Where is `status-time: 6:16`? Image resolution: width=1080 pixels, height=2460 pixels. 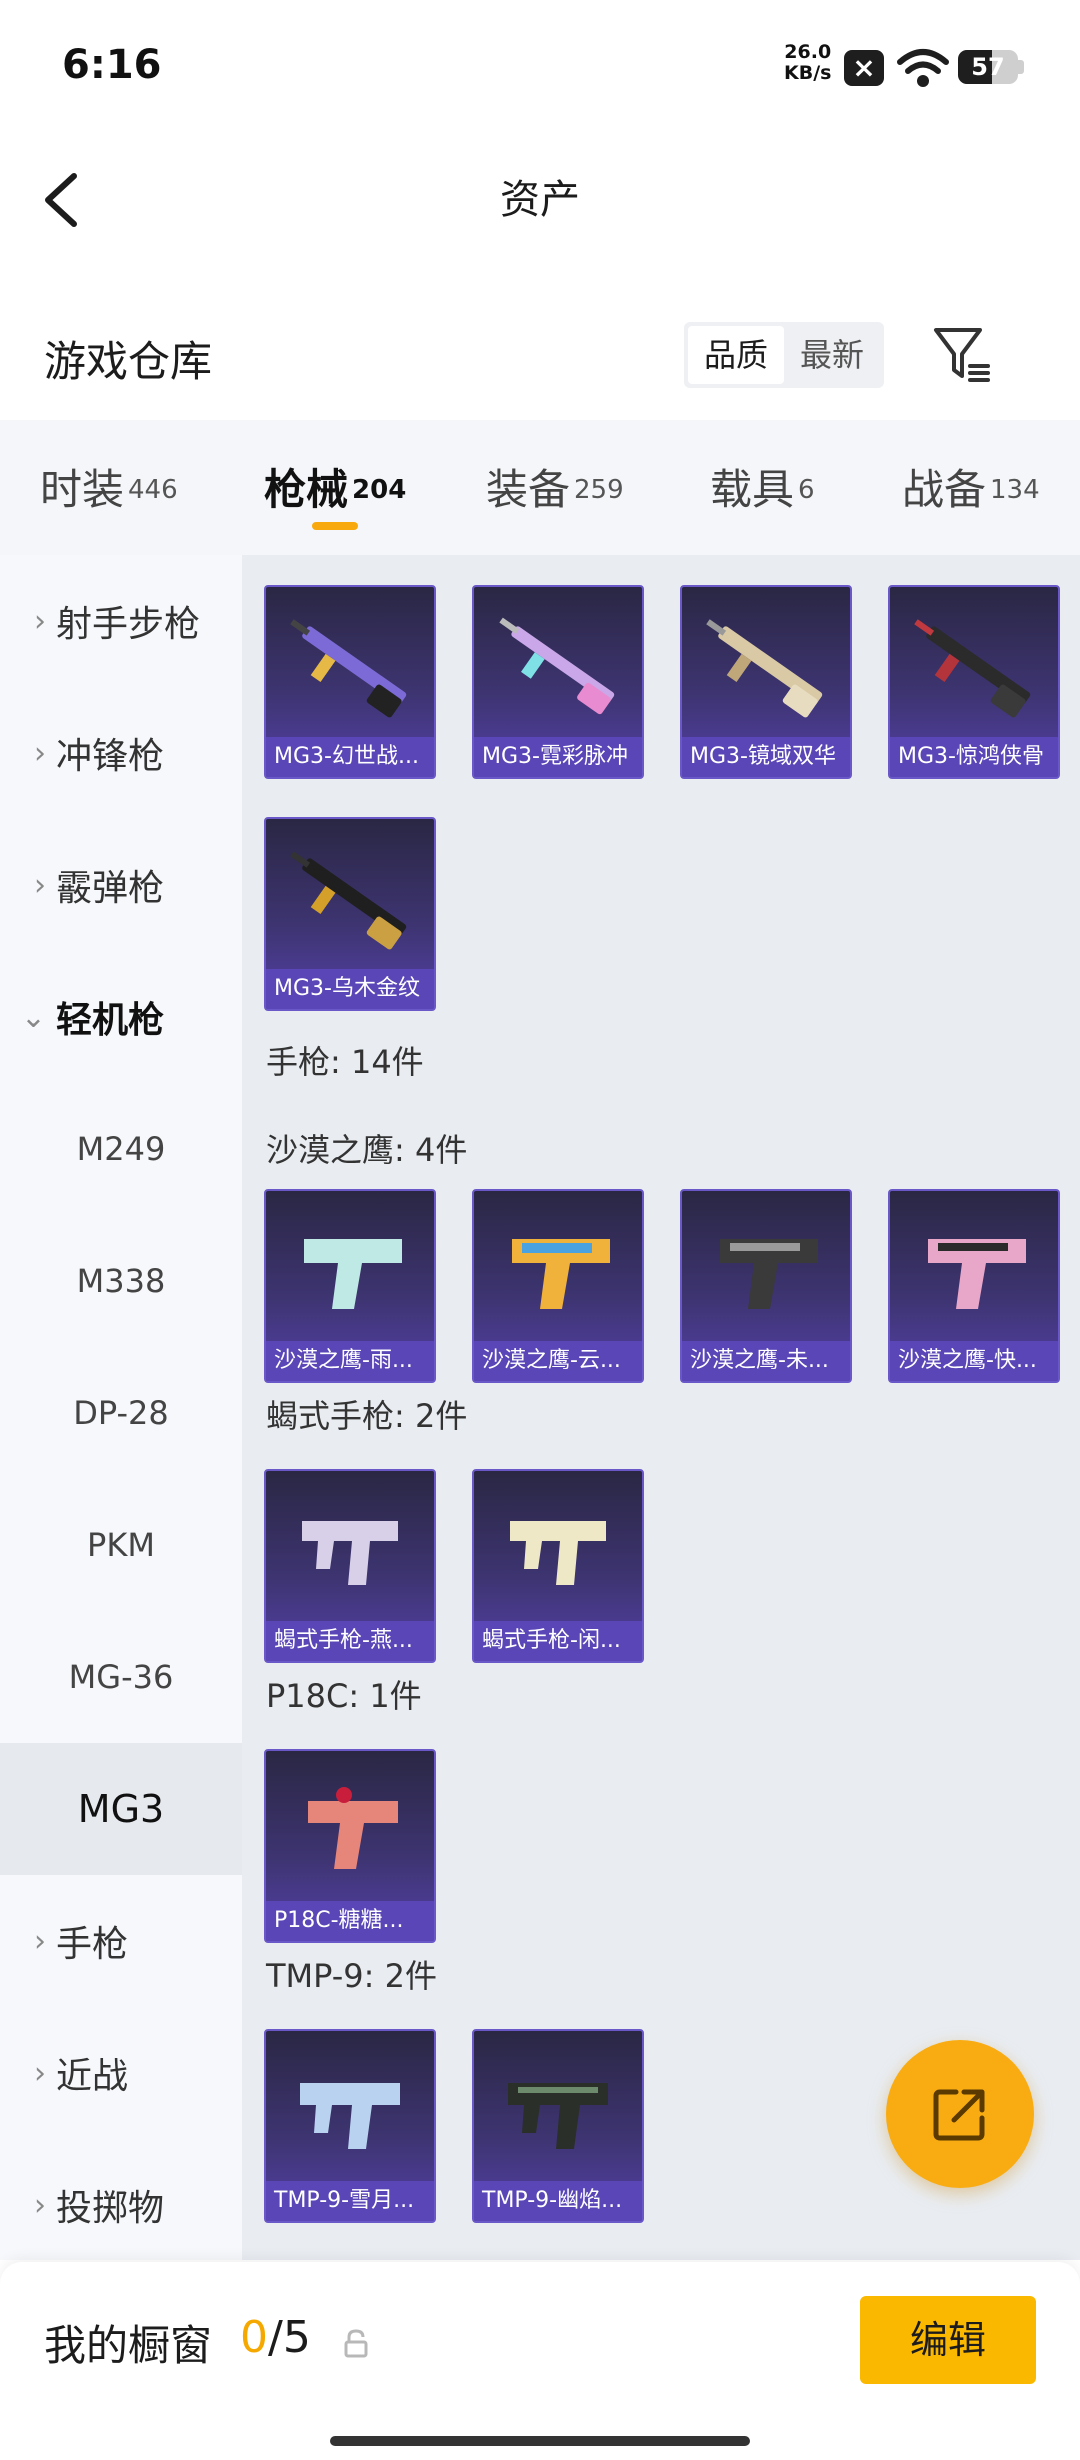 status-time: 6:16 is located at coordinates (112, 65).